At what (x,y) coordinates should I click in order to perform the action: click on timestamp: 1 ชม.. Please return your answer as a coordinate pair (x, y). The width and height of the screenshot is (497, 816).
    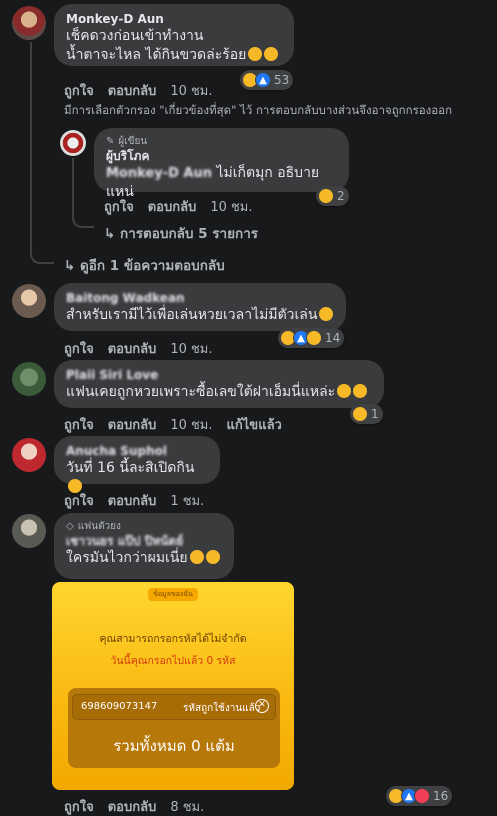
    Looking at the image, I should click on (187, 500).